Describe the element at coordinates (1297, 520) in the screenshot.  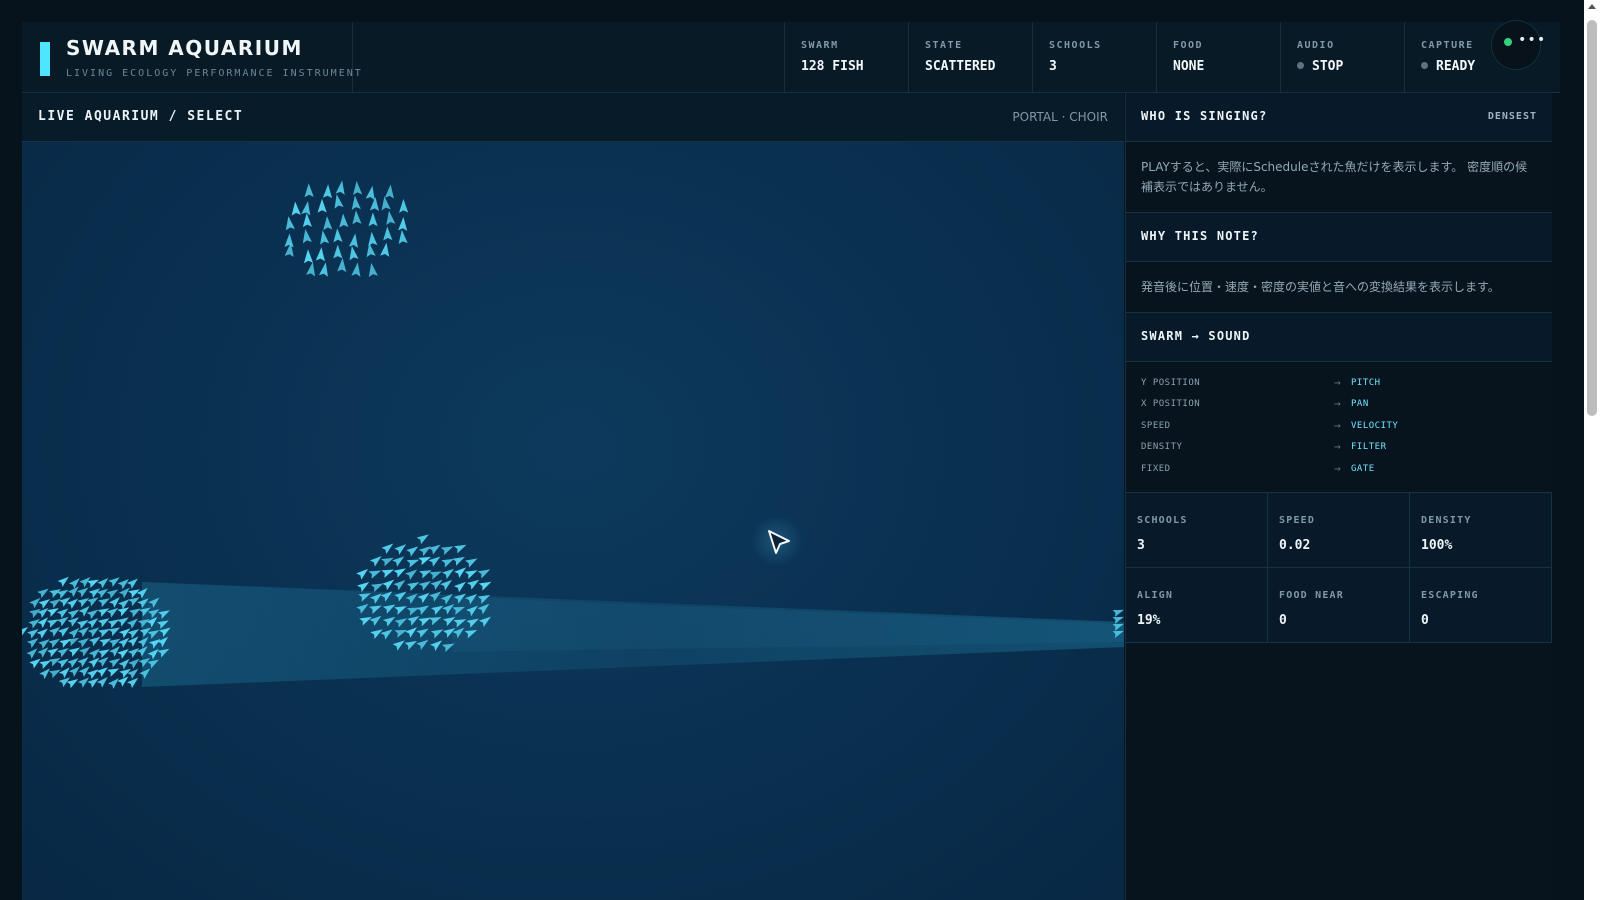
I see `metric-label: SPEED` at that location.